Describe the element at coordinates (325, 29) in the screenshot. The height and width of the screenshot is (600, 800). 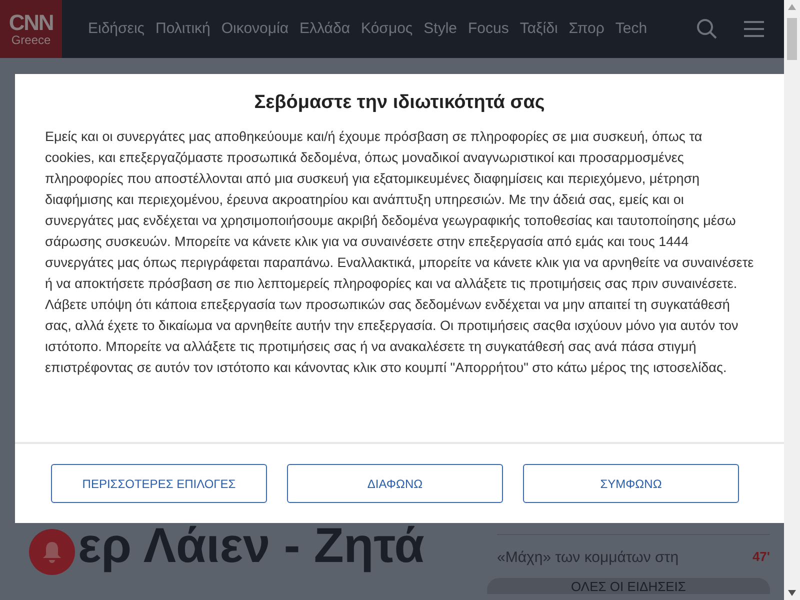
I see `nav-link: Ελλάδα` at that location.